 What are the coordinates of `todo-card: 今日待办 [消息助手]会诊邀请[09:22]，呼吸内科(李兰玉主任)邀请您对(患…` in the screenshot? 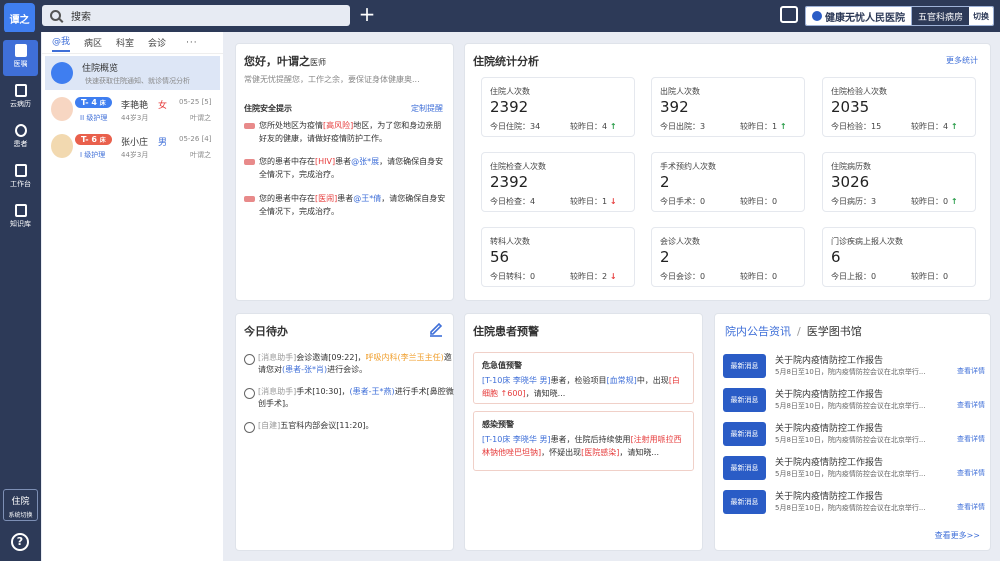 It's located at (344, 432).